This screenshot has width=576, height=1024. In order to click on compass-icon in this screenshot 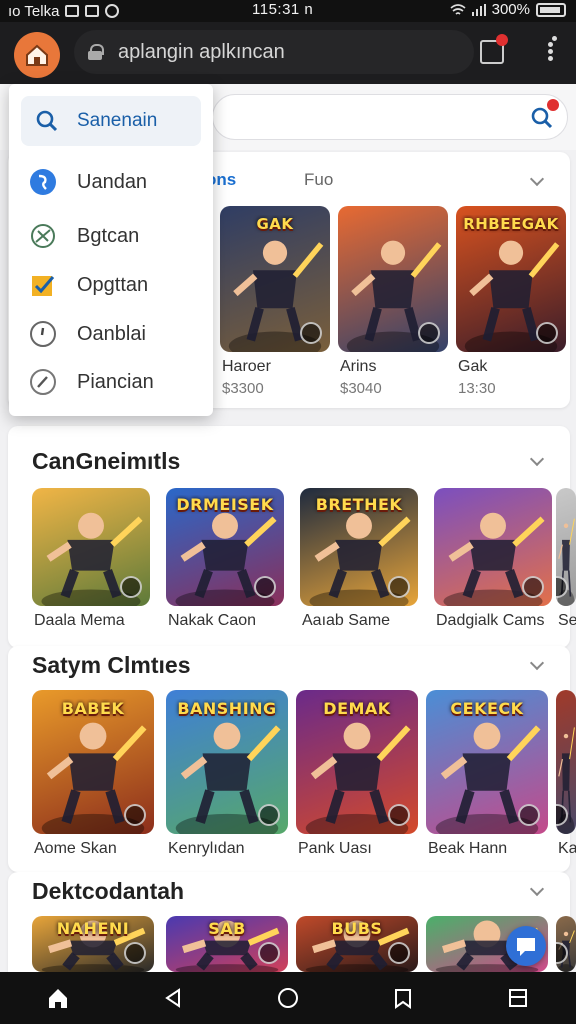, I will do `click(43, 382)`.